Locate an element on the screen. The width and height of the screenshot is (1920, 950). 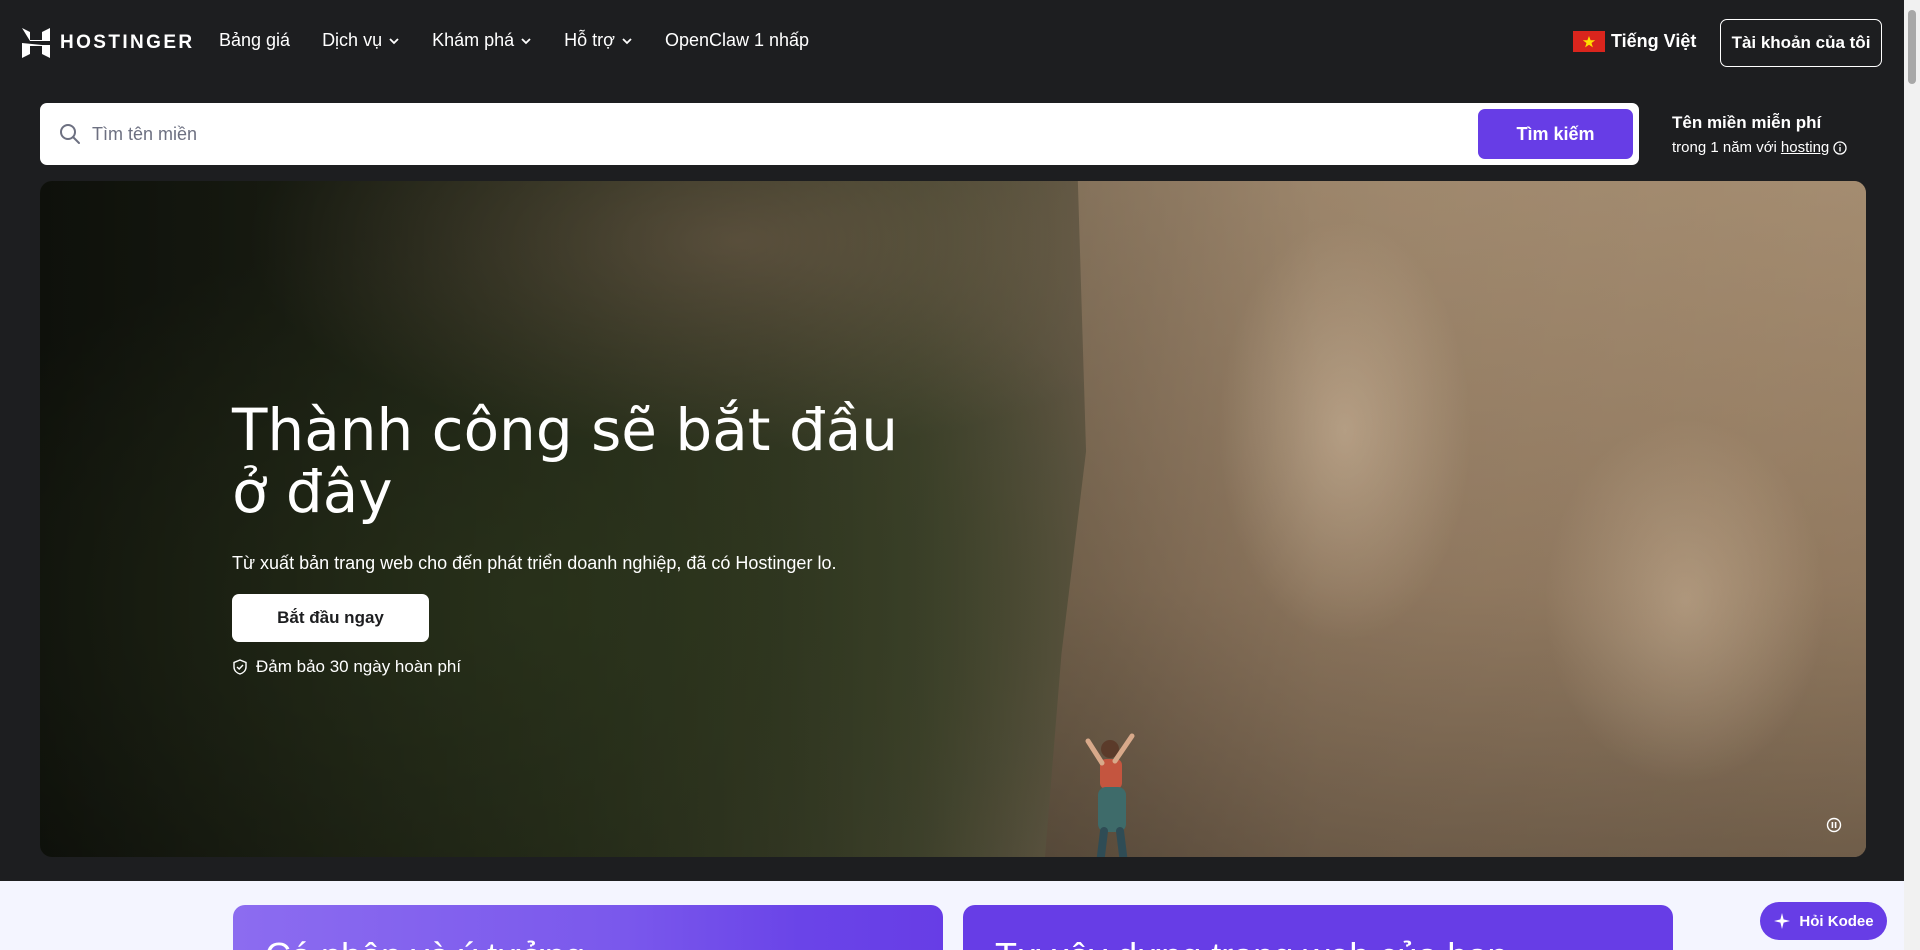
language-label: Tiếng Việt is located at coordinates (1654, 41).